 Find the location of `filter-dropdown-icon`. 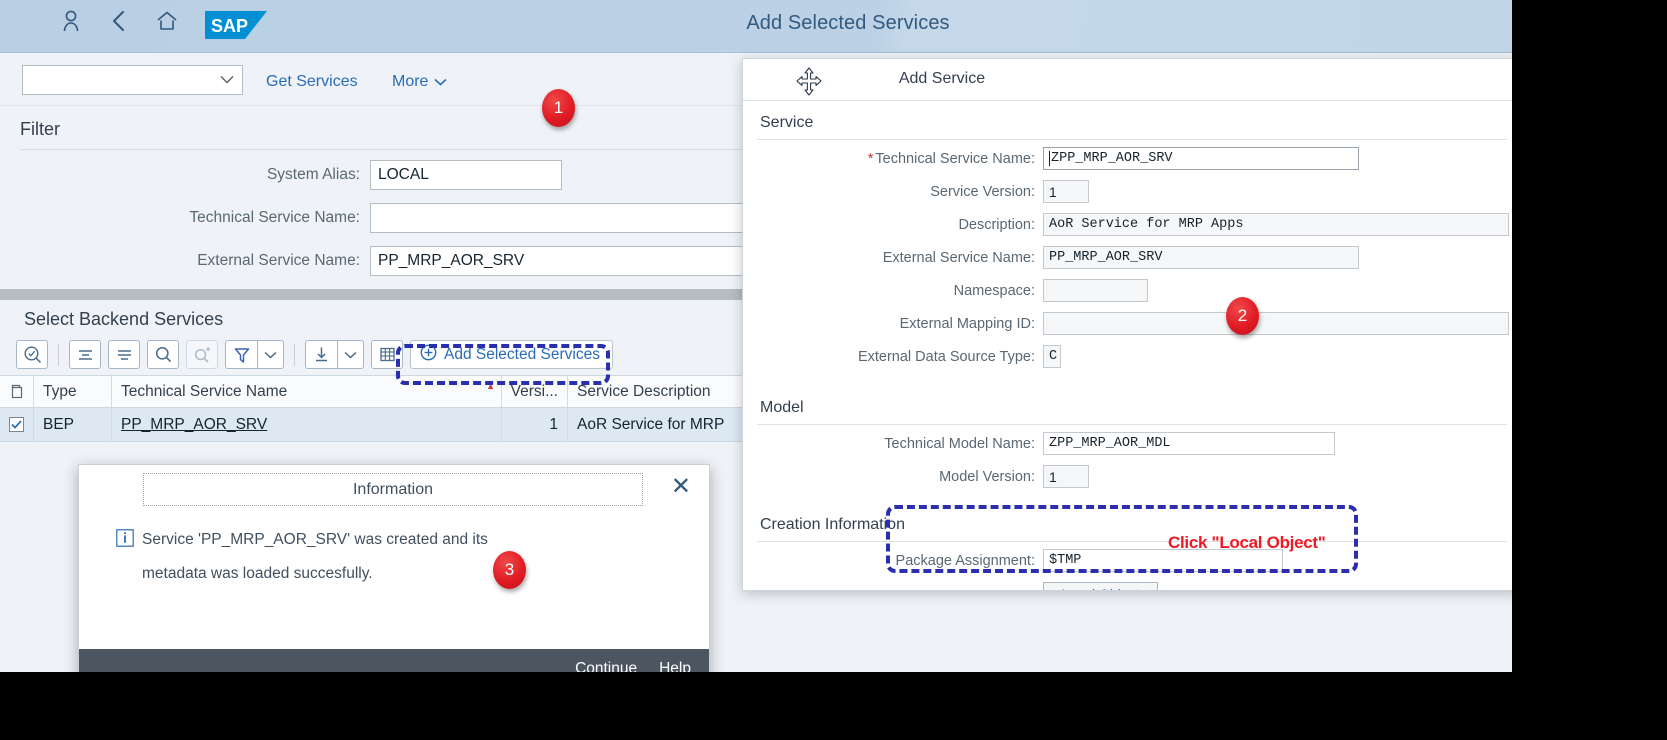

filter-dropdown-icon is located at coordinates (270, 354).